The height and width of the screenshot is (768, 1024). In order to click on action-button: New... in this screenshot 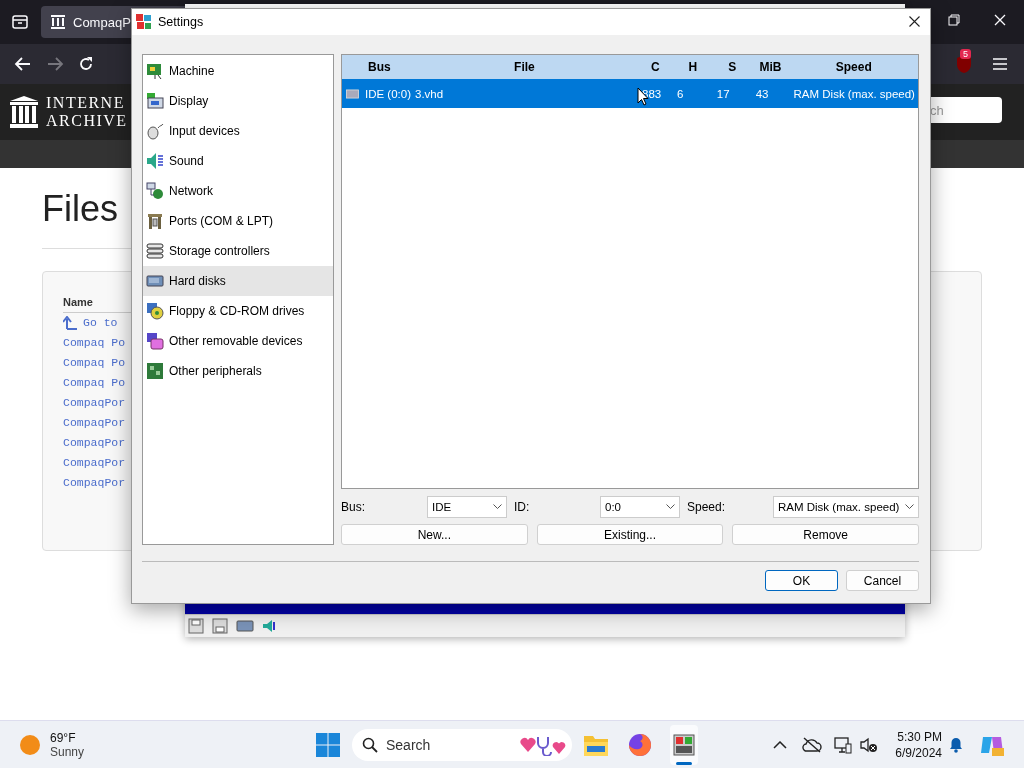, I will do `click(434, 534)`.